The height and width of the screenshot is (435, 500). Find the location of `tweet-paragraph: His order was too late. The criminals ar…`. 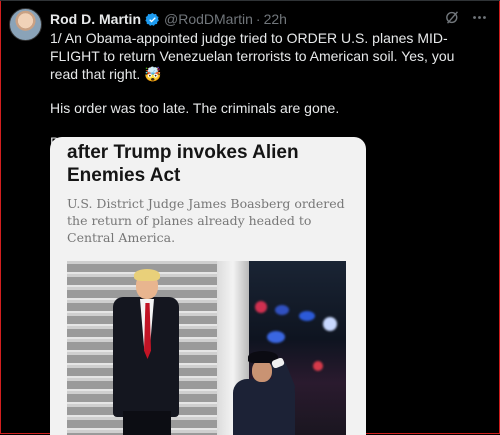

tweet-paragraph: His order was too late. The criminals ar… is located at coordinates (195, 108).